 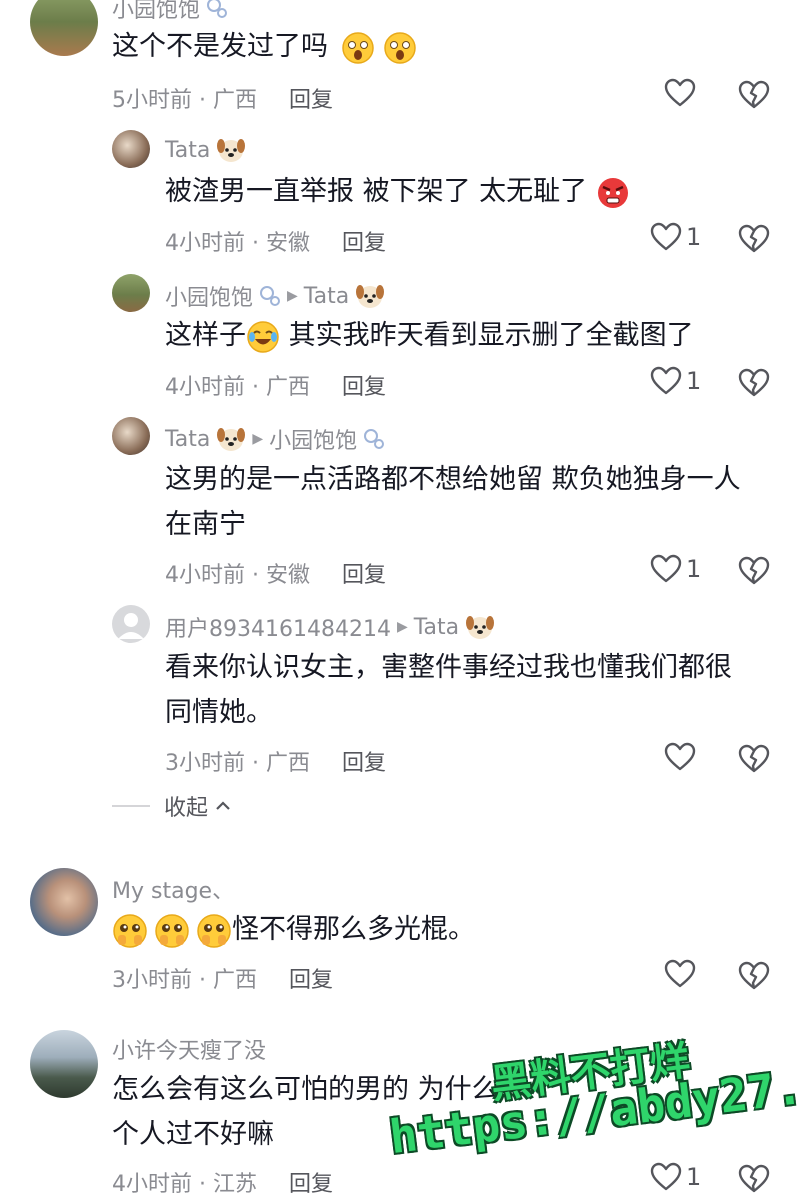 What do you see at coordinates (275, 439) in the screenshot?
I see `comment-author: Tata ▶ 小园饱饱` at bounding box center [275, 439].